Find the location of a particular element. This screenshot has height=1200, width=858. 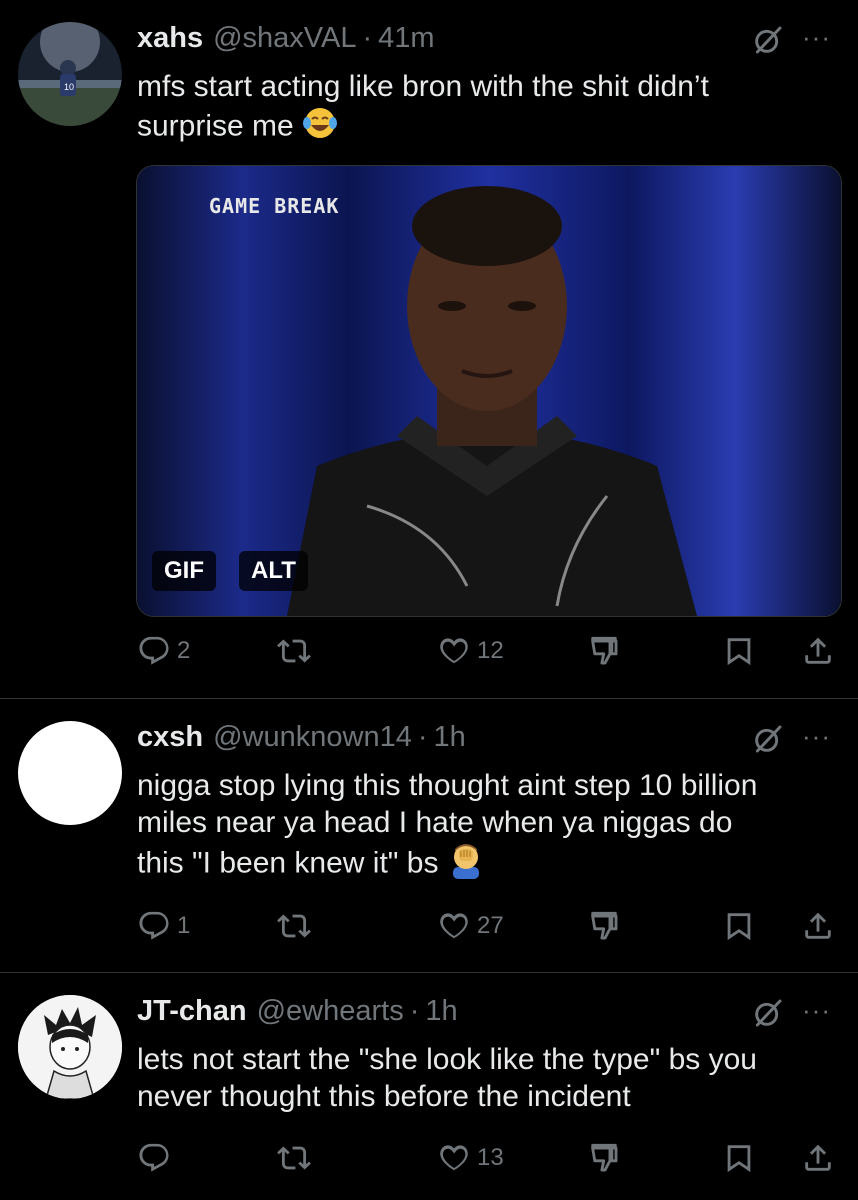

like-button: 12 is located at coordinates (470, 651).